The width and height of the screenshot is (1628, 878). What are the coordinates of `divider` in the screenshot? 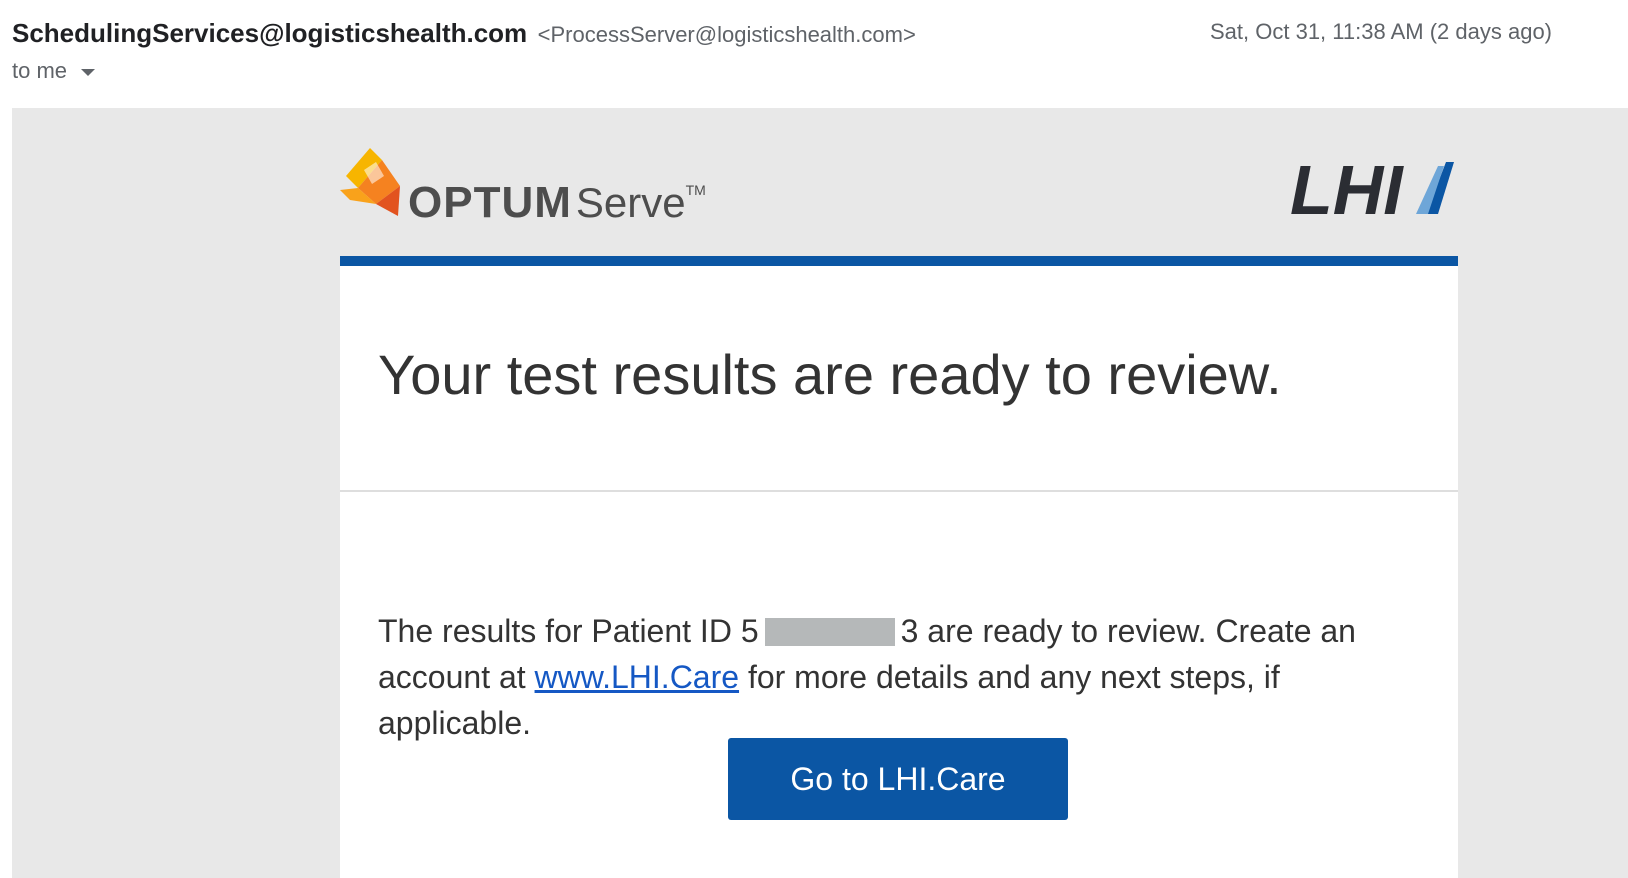 It's located at (899, 491).